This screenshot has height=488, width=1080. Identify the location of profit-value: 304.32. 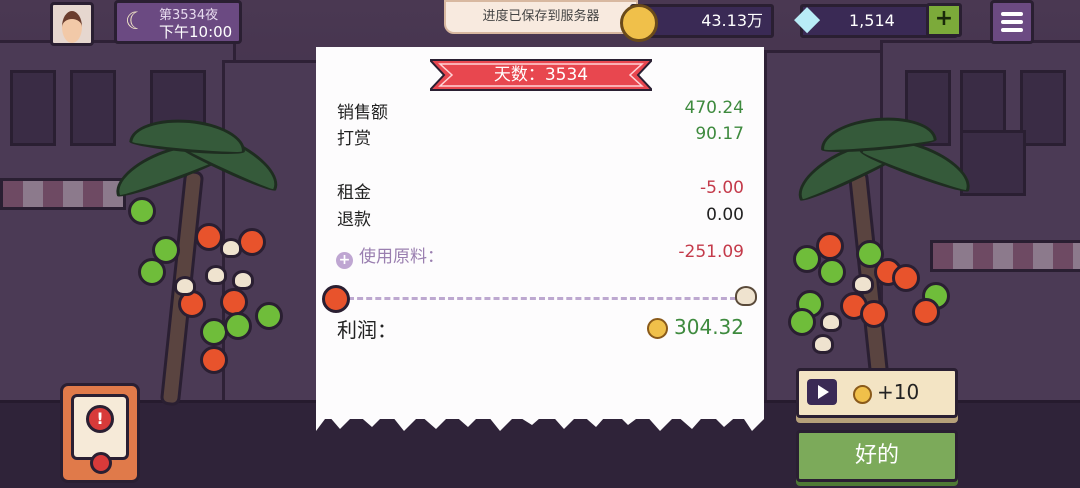
(709, 327).